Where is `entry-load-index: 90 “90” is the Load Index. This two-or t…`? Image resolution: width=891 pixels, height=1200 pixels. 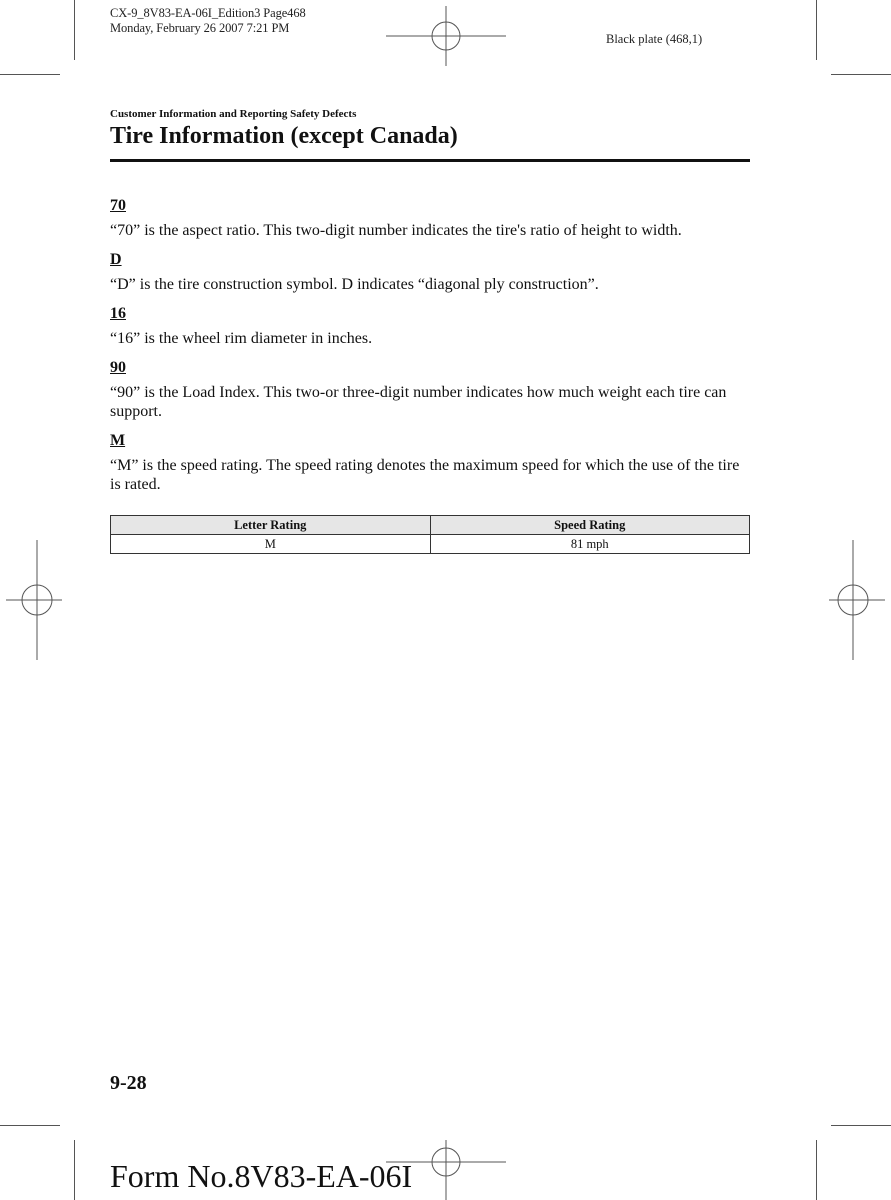 entry-load-index: 90 “90” is the Load Index. This two-or t… is located at coordinates (430, 389).